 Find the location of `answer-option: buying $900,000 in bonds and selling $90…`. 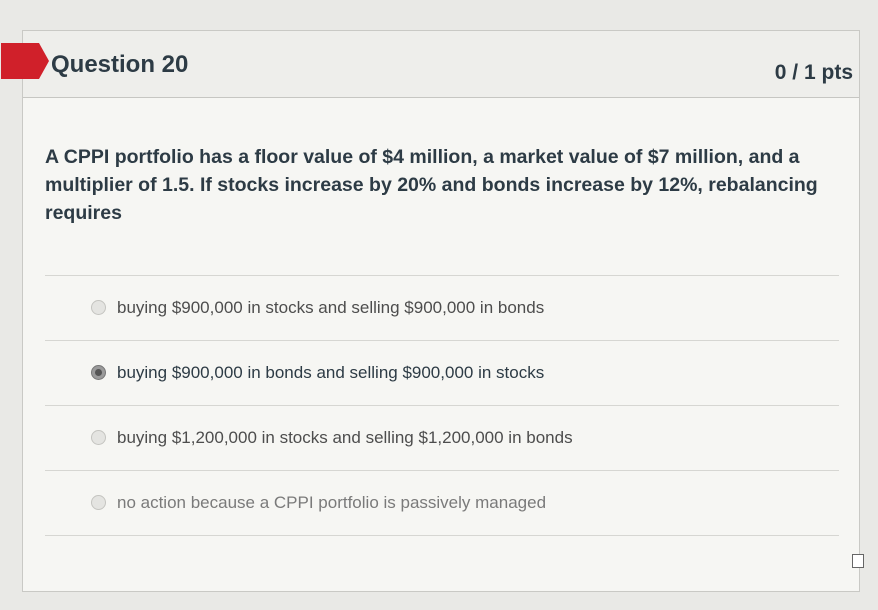

answer-option: buying $900,000 in bonds and selling $90… is located at coordinates (442, 372).